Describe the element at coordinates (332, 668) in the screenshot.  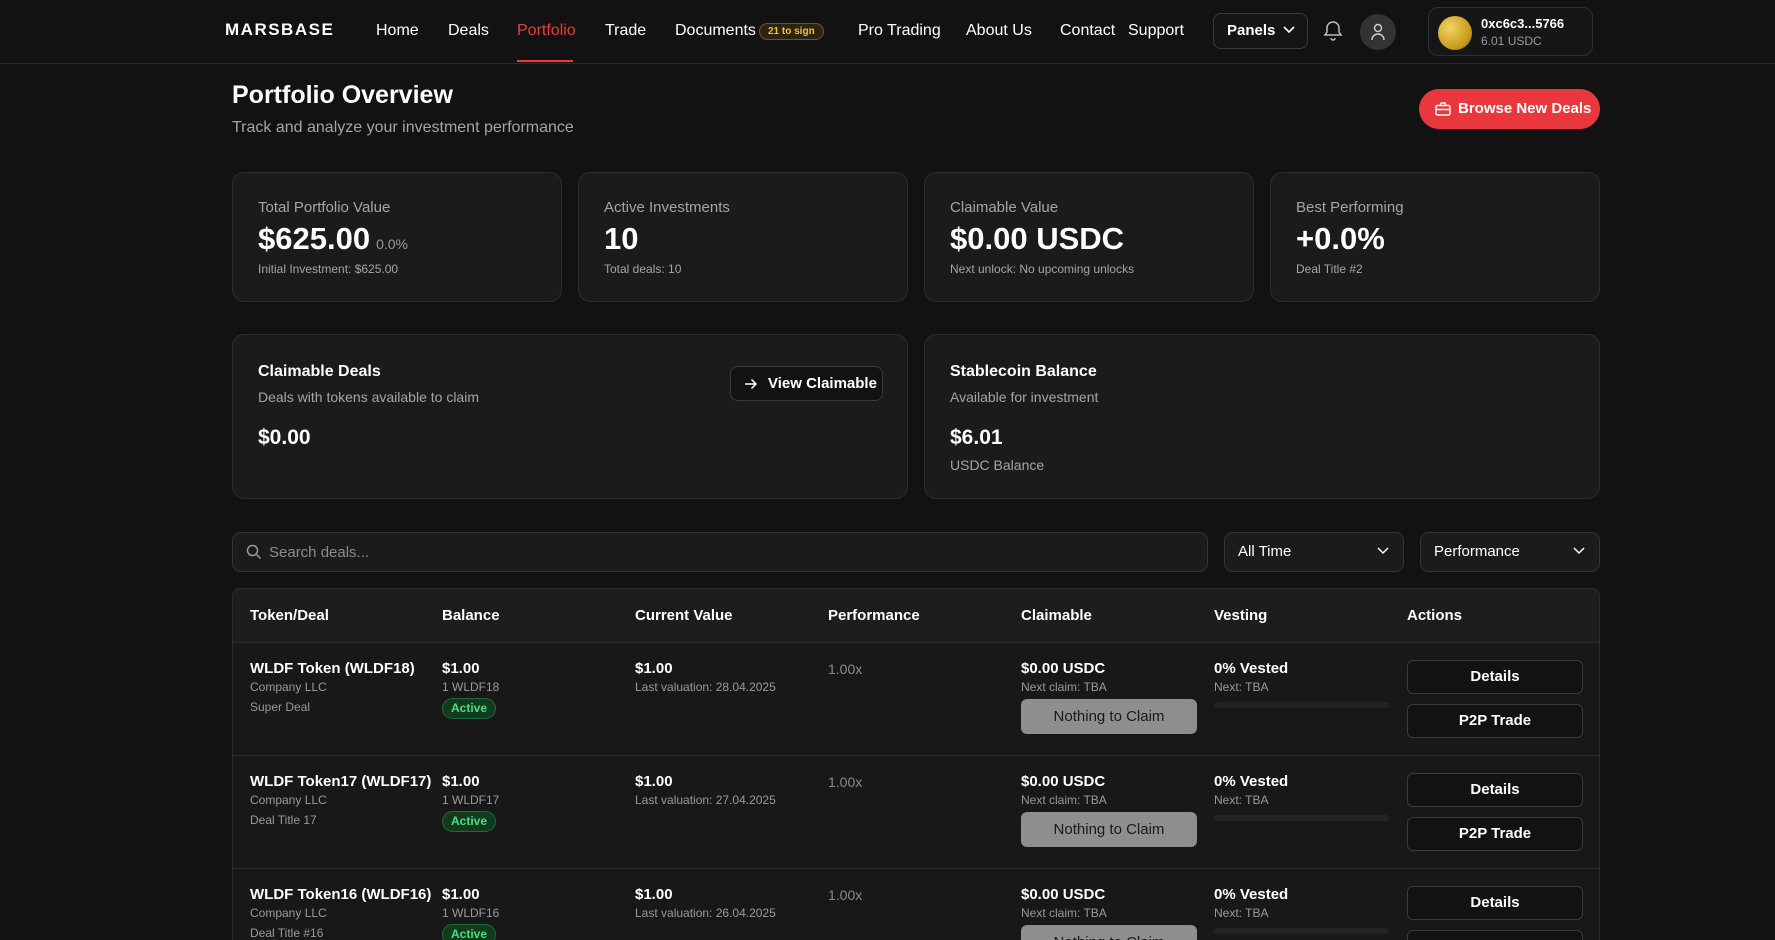
I see `token-name: WLDF Token (WLDF18)` at that location.